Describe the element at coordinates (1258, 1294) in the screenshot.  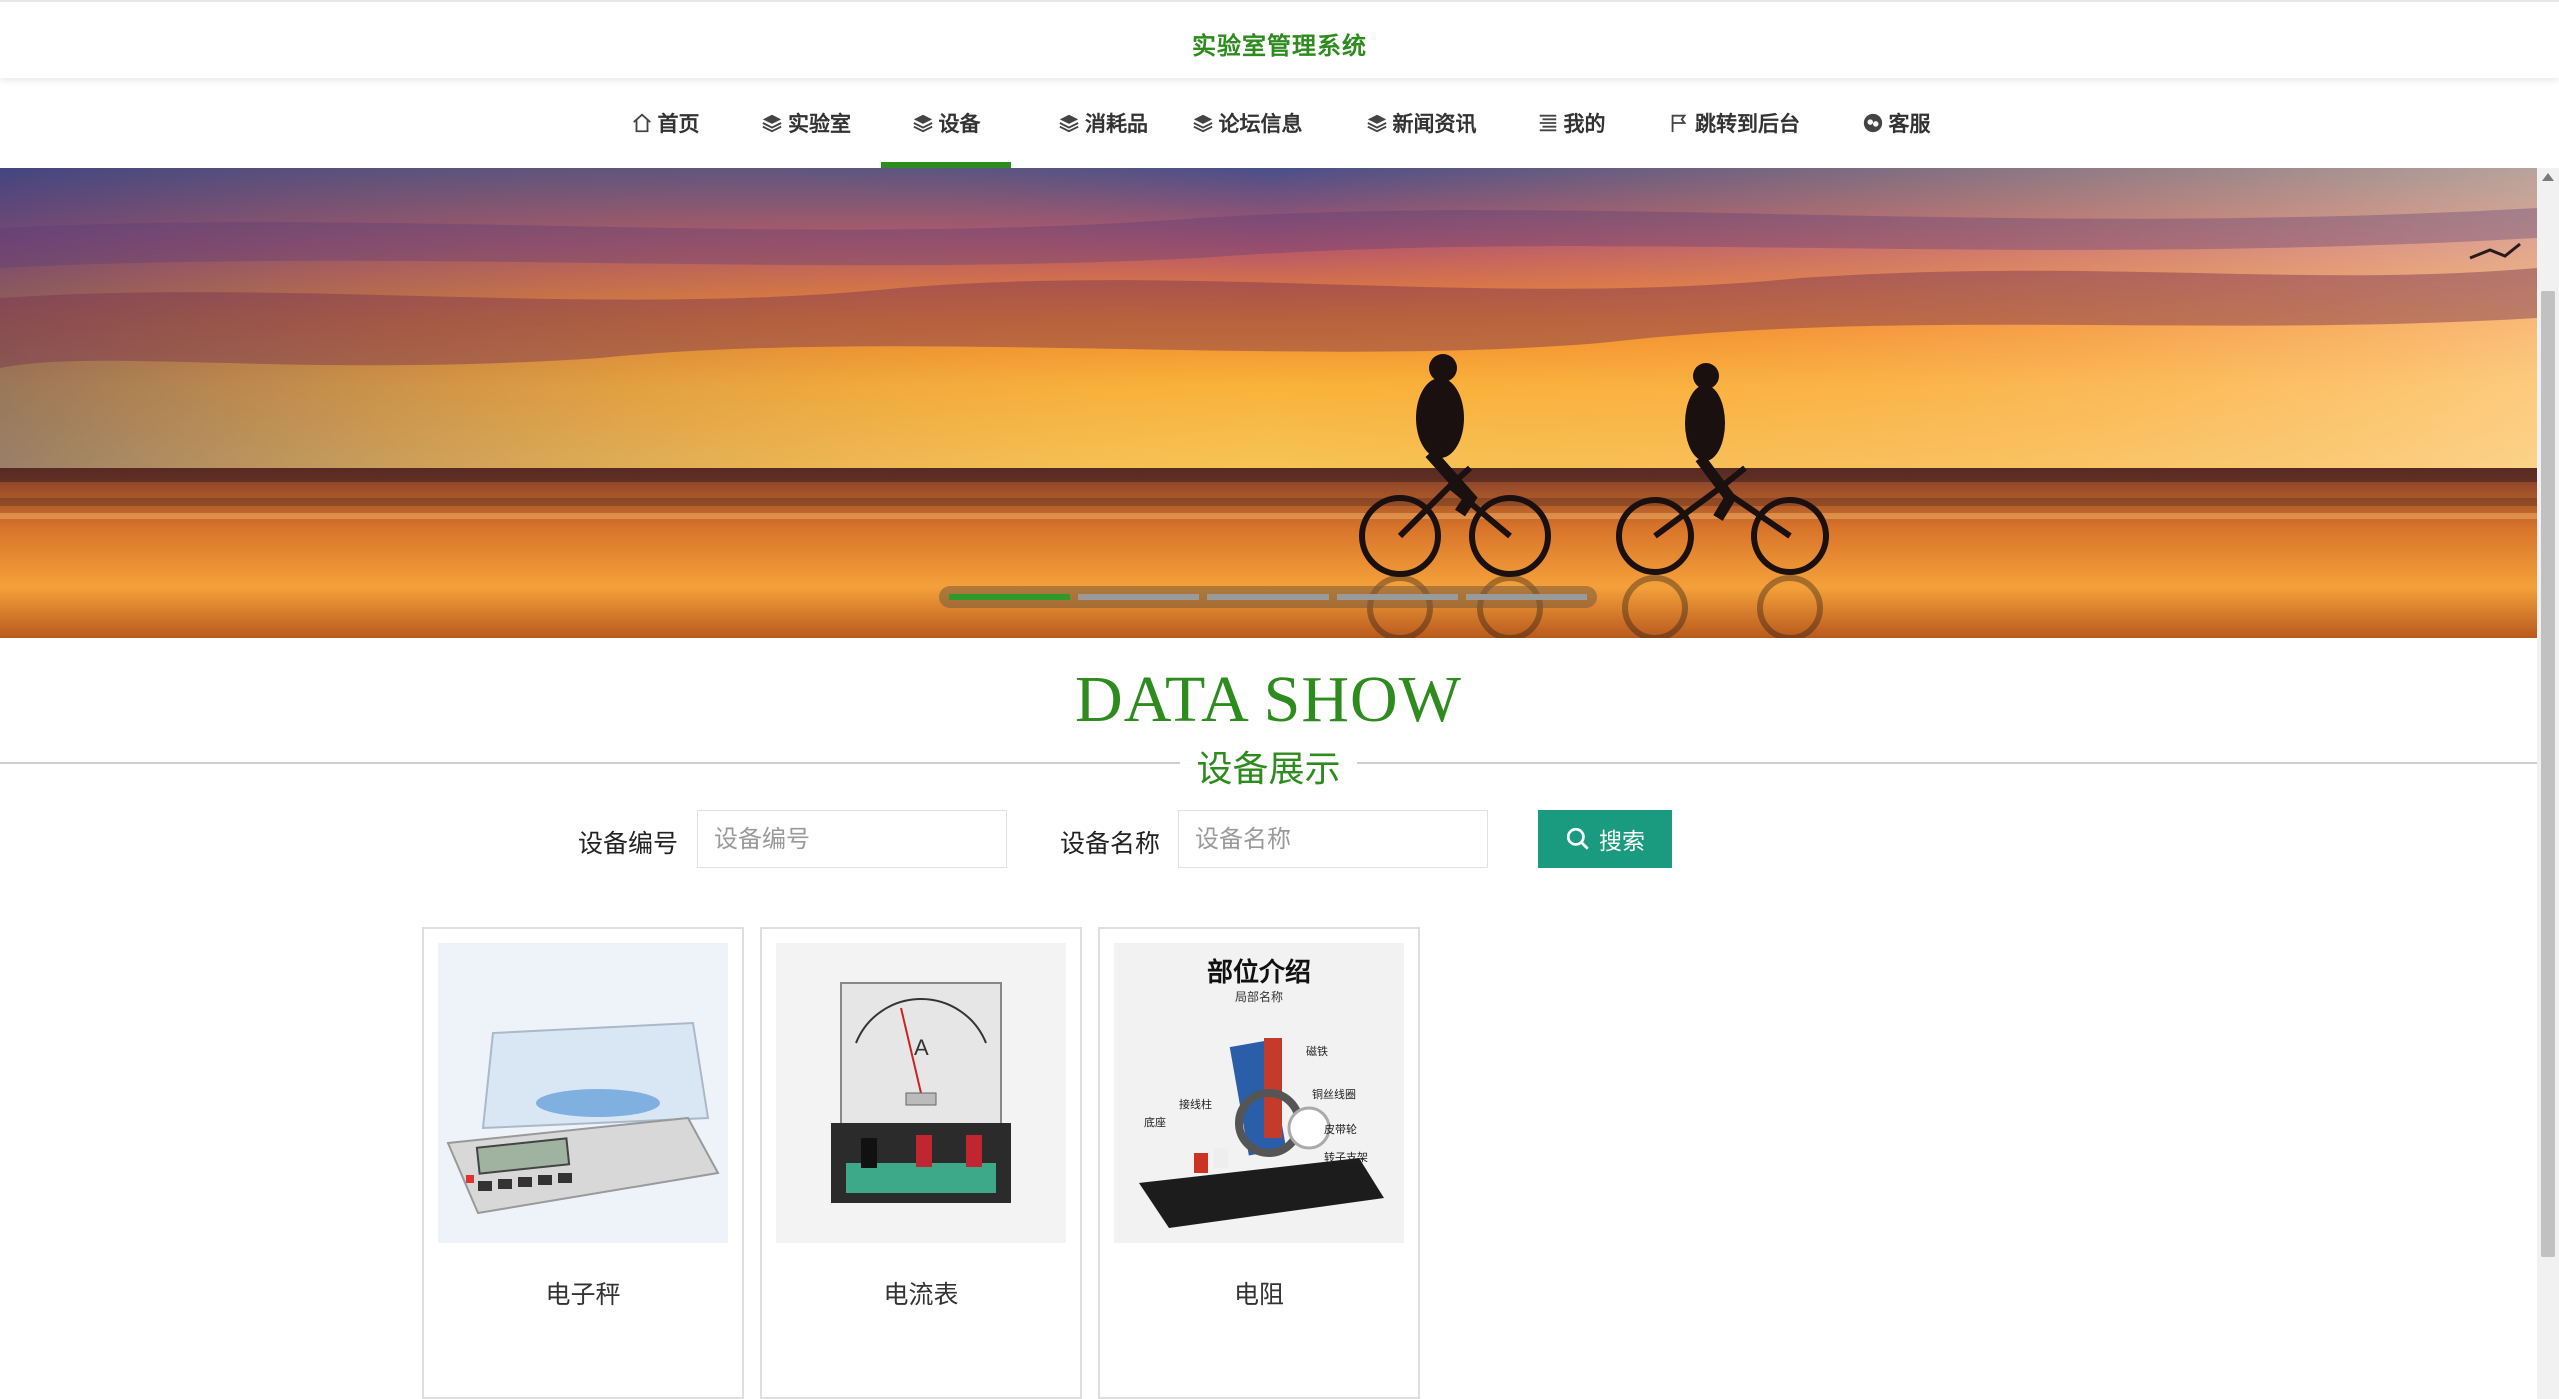
I see `device-name: 电阻` at that location.